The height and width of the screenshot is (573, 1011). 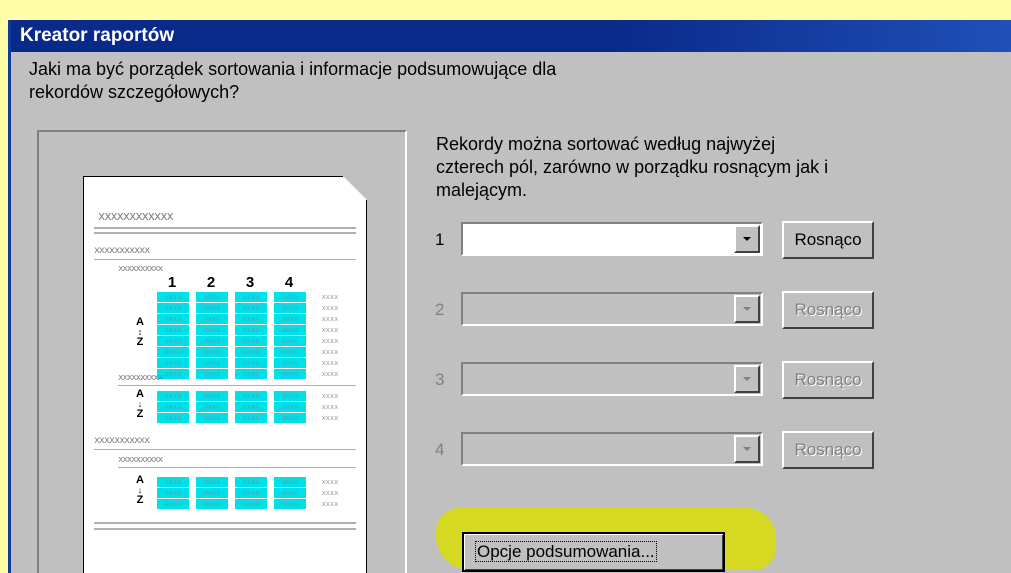 I want to click on description-line-1: Rekordy można sortować według najwyżej, so click(x=606, y=144).